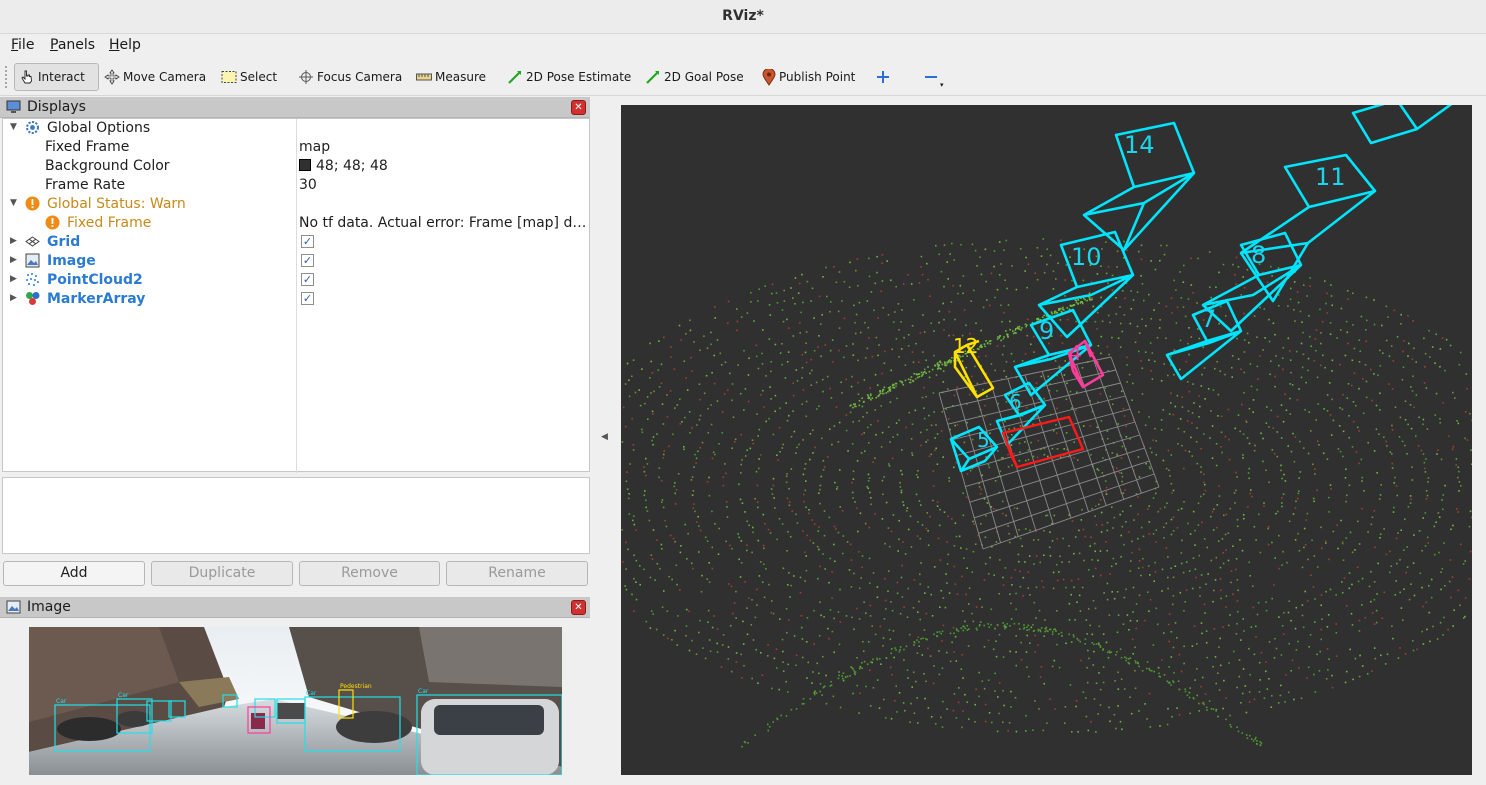  Describe the element at coordinates (817, 77) in the screenshot. I see `publish-point-label: Publish Point` at that location.